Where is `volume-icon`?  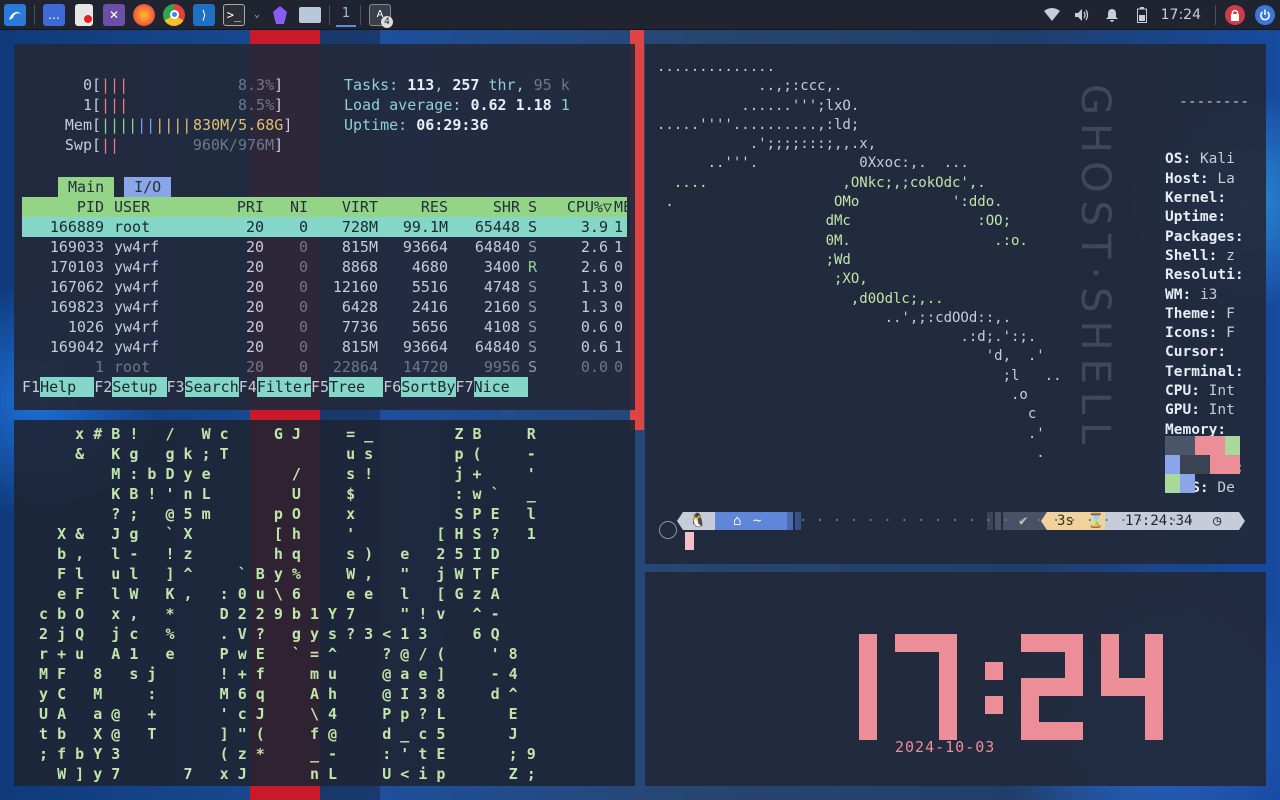 volume-icon is located at coordinates (1082, 15).